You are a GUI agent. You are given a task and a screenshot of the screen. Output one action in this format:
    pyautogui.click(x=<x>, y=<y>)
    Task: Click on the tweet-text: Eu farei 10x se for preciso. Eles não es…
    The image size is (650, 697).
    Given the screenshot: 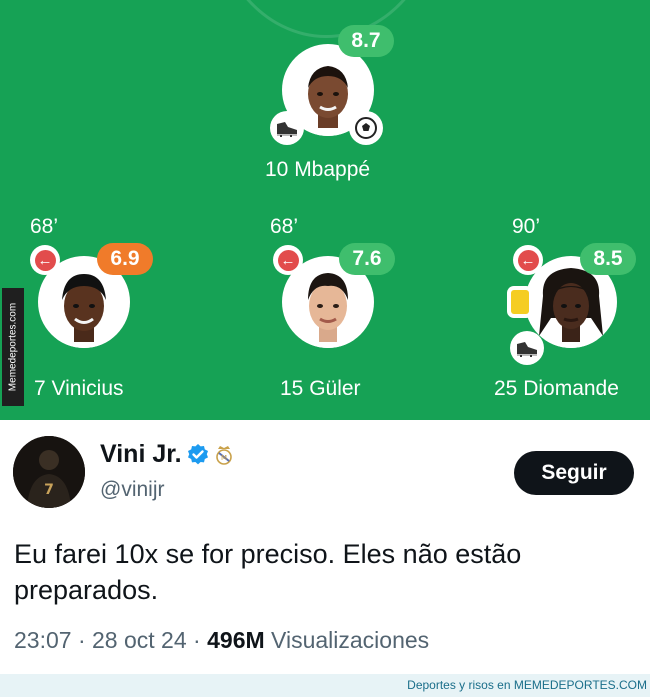 What is the action you would take?
    pyautogui.click(x=268, y=572)
    